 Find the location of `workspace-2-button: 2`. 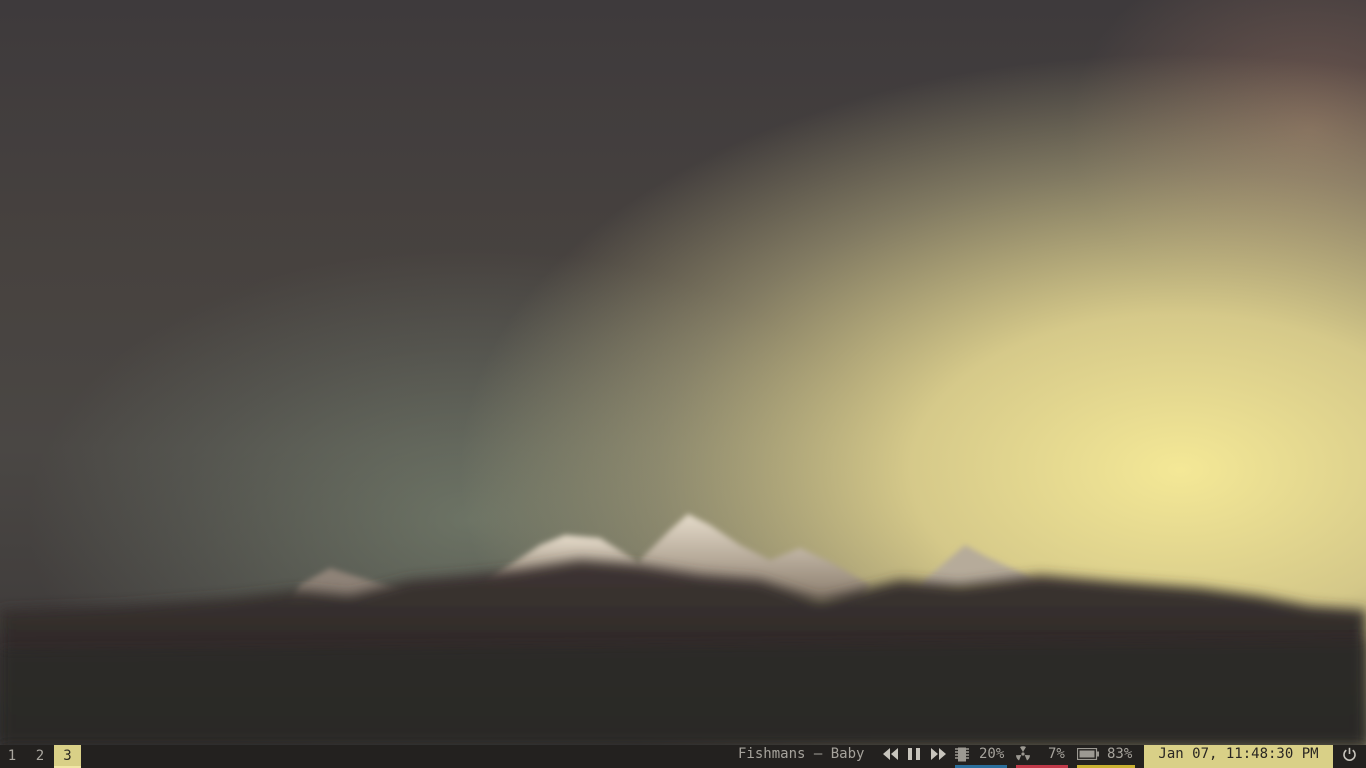

workspace-2-button: 2 is located at coordinates (40, 756).